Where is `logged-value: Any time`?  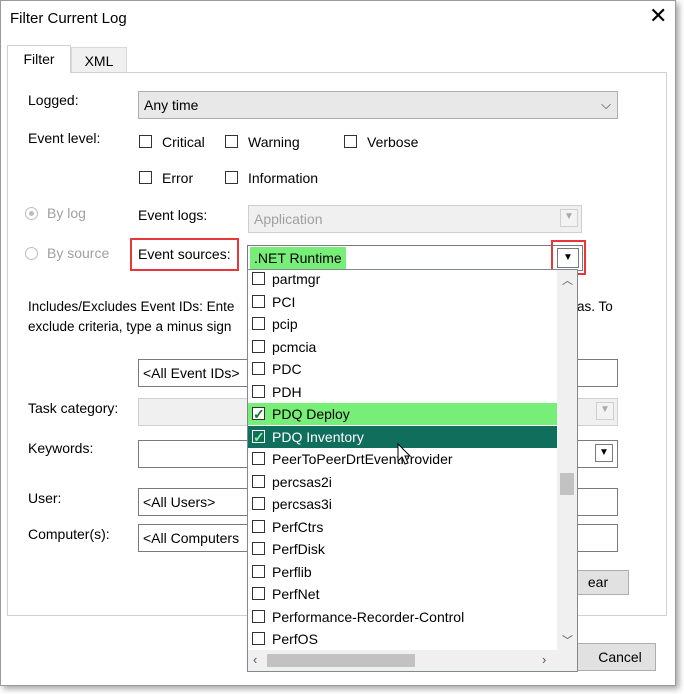 logged-value: Any time is located at coordinates (171, 105).